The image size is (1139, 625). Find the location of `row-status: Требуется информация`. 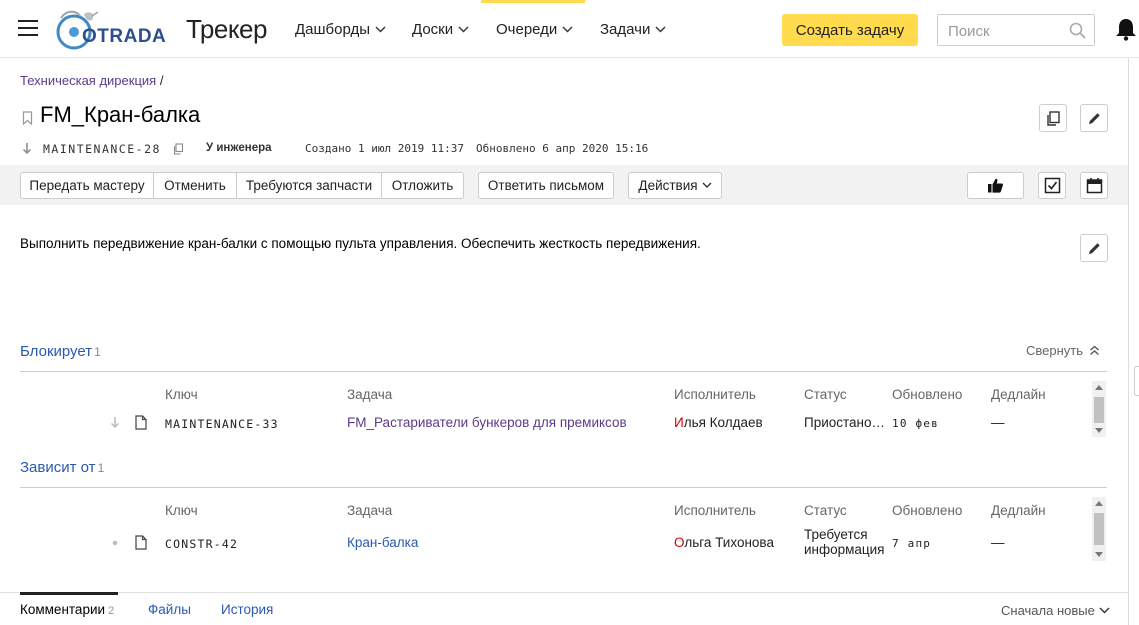

row-status: Требуется информация is located at coordinates (844, 542).